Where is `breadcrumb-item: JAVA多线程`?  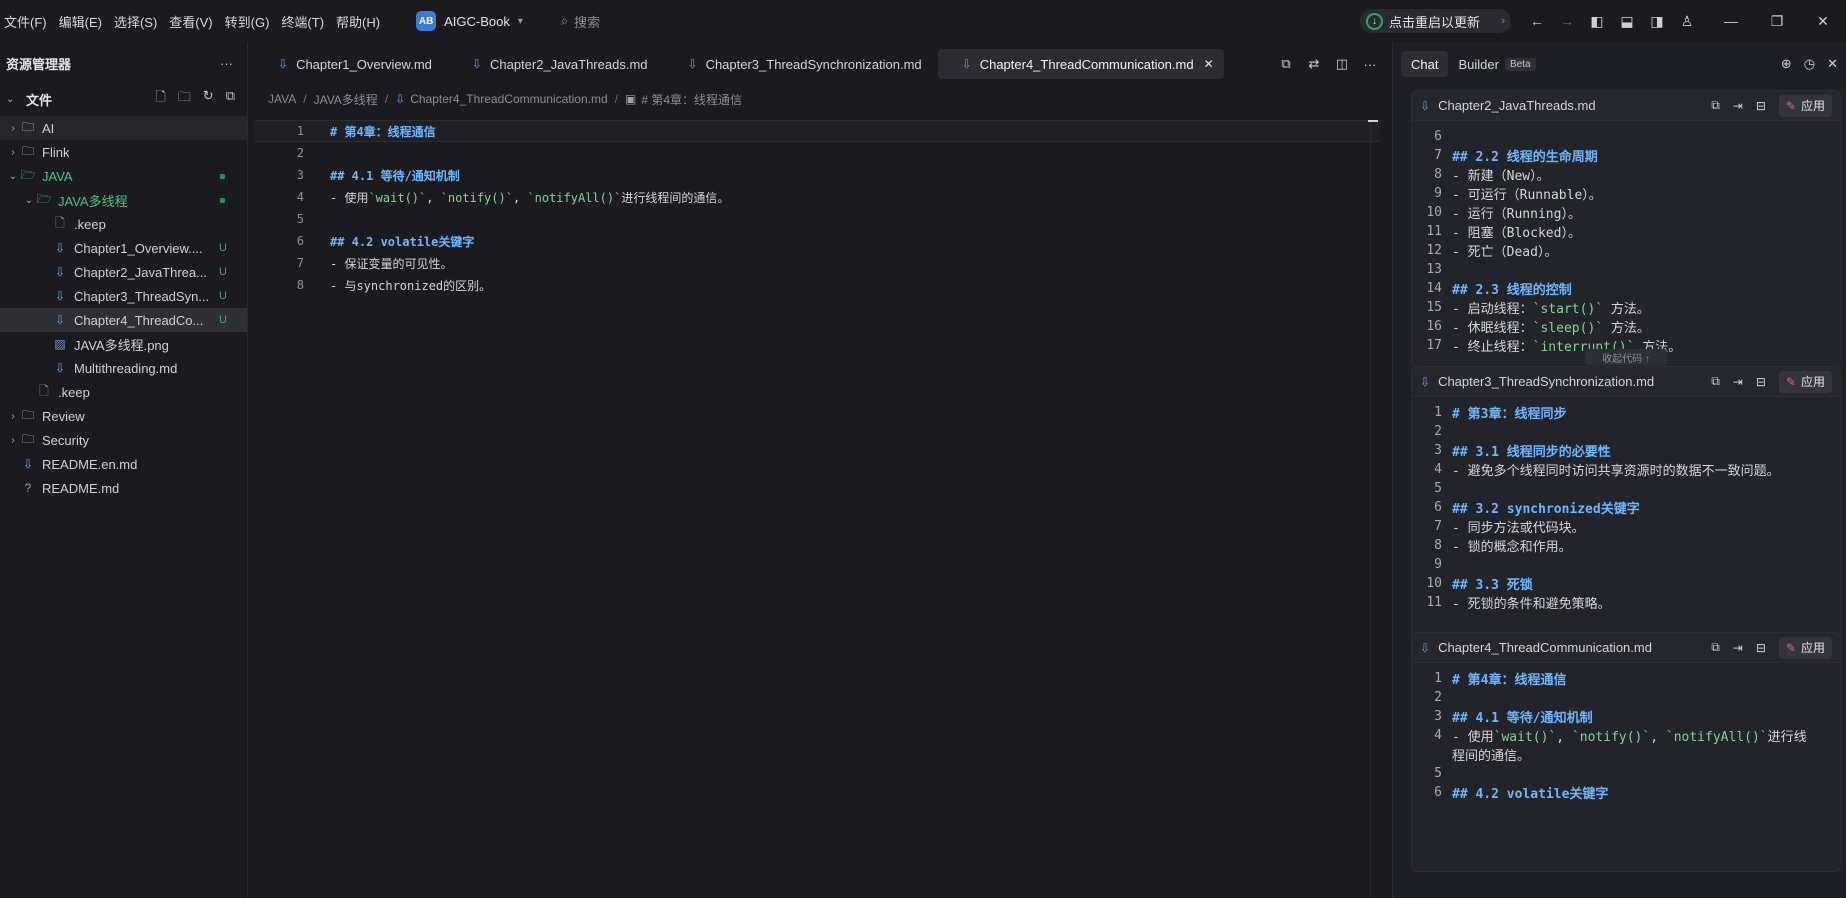 breadcrumb-item: JAVA多线程 is located at coordinates (346, 99).